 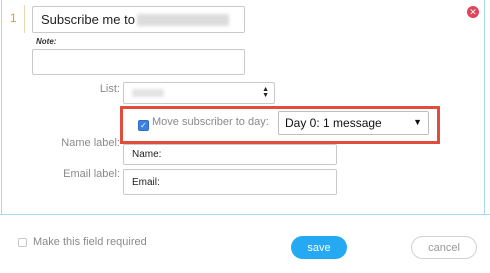 I want to click on redacted-list-value, so click(x=148, y=93).